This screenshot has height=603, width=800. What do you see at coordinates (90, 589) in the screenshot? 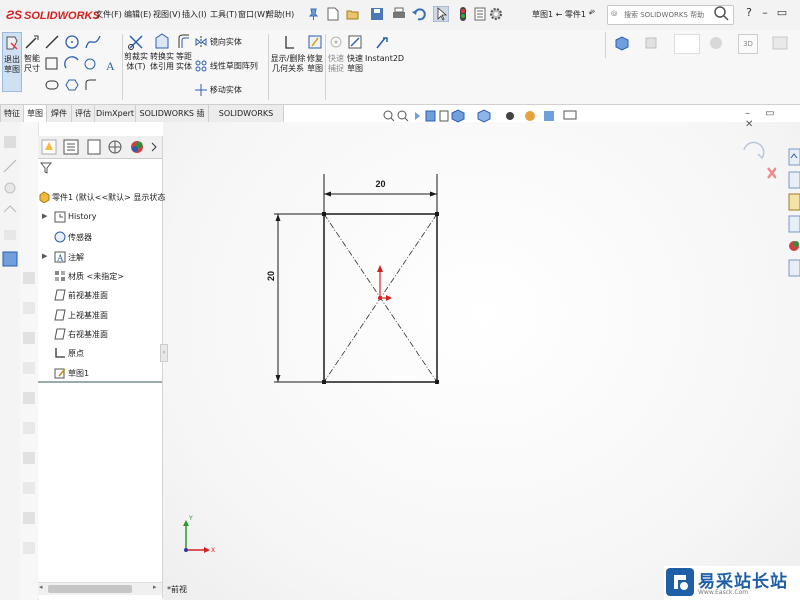
I see `scrollbar-thumb` at bounding box center [90, 589].